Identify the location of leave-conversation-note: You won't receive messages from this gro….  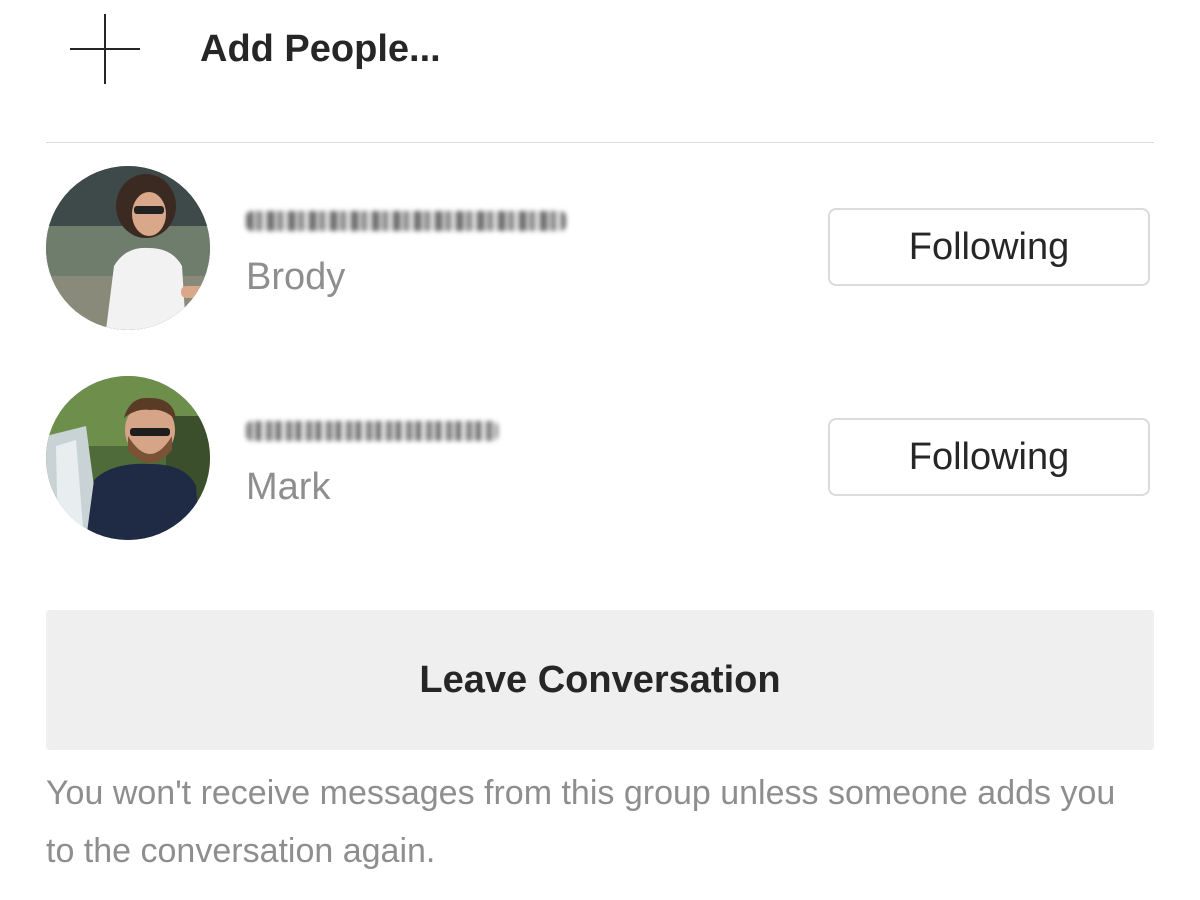
(581, 822).